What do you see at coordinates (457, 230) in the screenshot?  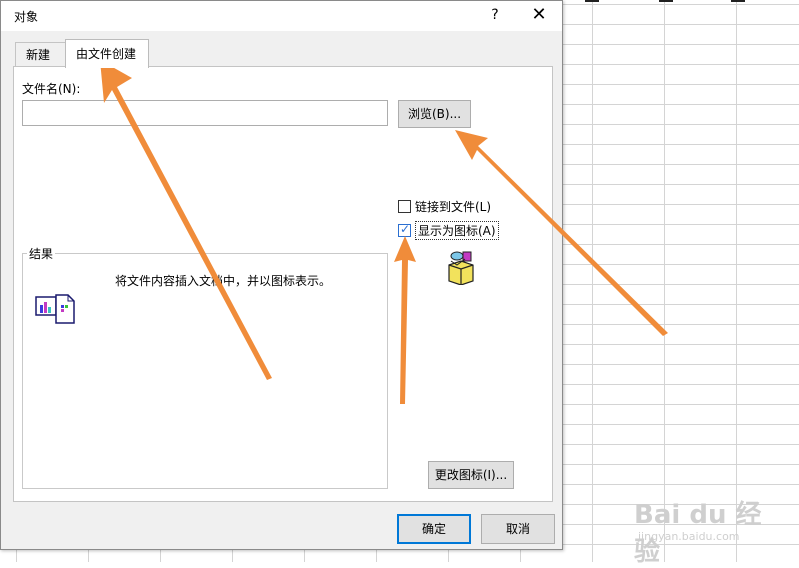 I see `display-as-icon-label: 显示为图标(A)` at bounding box center [457, 230].